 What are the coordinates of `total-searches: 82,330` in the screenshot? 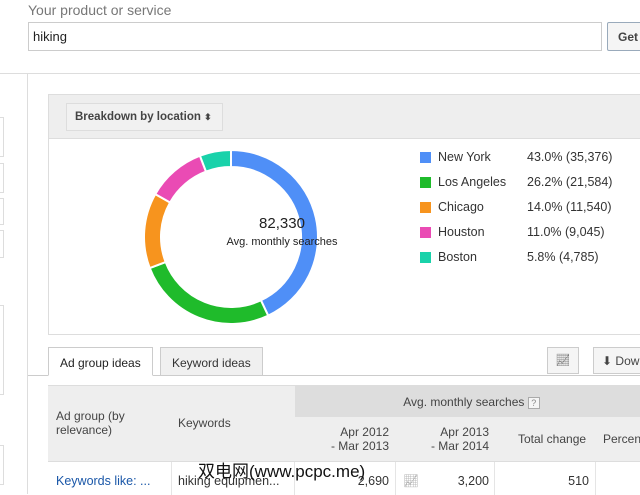 It's located at (282, 223).